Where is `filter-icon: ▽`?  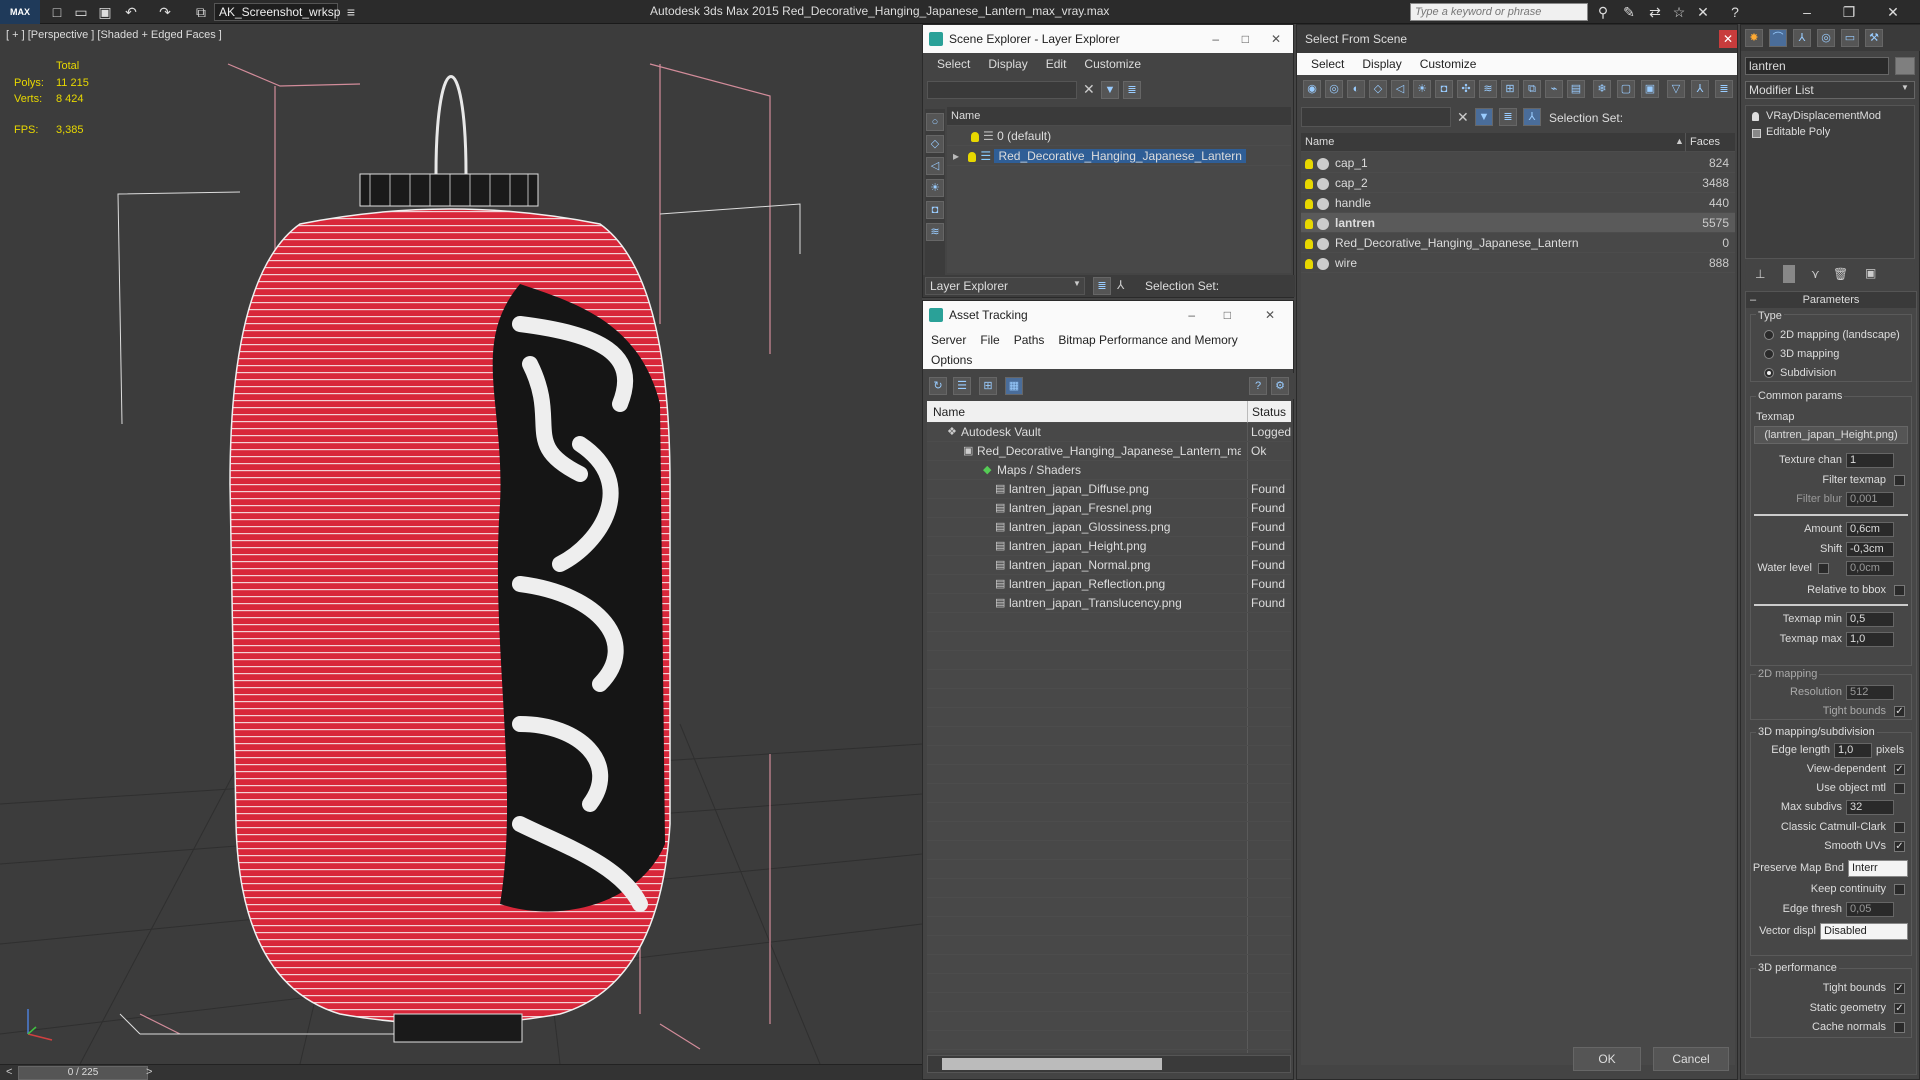 filter-icon: ▽ is located at coordinates (1676, 89).